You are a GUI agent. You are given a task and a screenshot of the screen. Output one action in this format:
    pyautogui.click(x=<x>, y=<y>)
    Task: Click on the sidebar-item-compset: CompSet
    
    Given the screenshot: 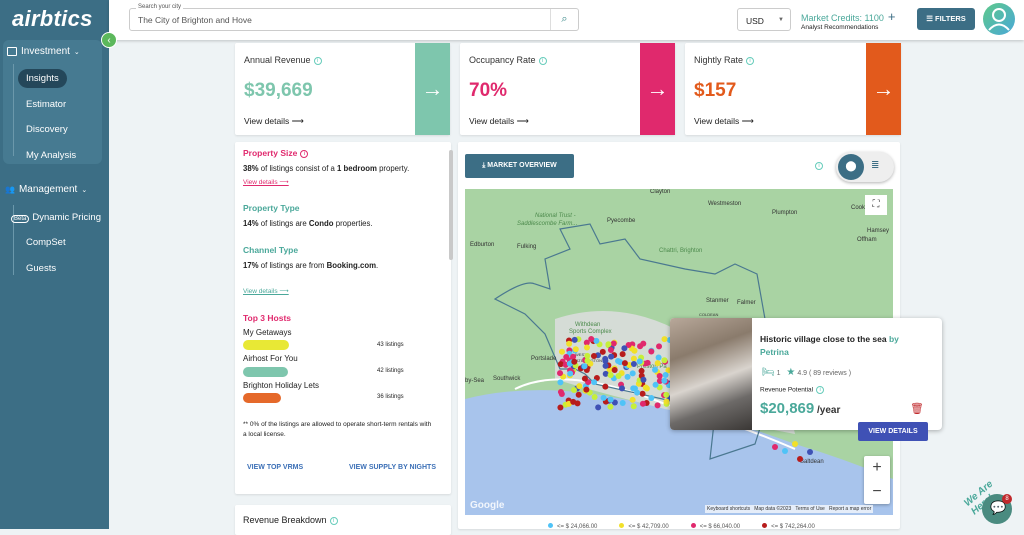 What is the action you would take?
    pyautogui.click(x=46, y=242)
    